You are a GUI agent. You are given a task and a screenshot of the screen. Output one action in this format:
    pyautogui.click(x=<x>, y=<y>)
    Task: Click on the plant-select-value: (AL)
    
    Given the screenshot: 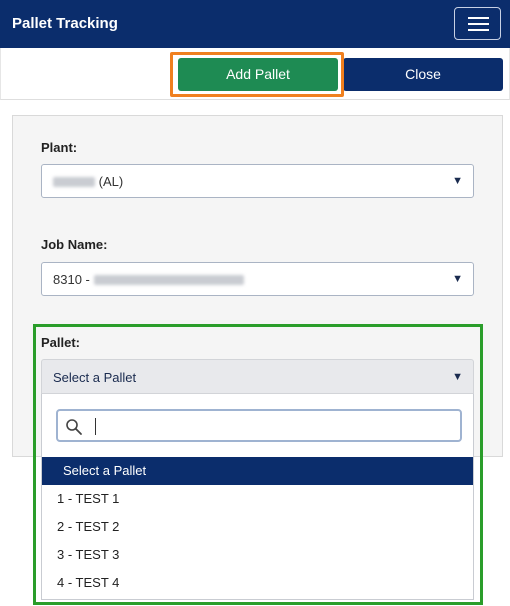 What is the action you would take?
    pyautogui.click(x=88, y=181)
    